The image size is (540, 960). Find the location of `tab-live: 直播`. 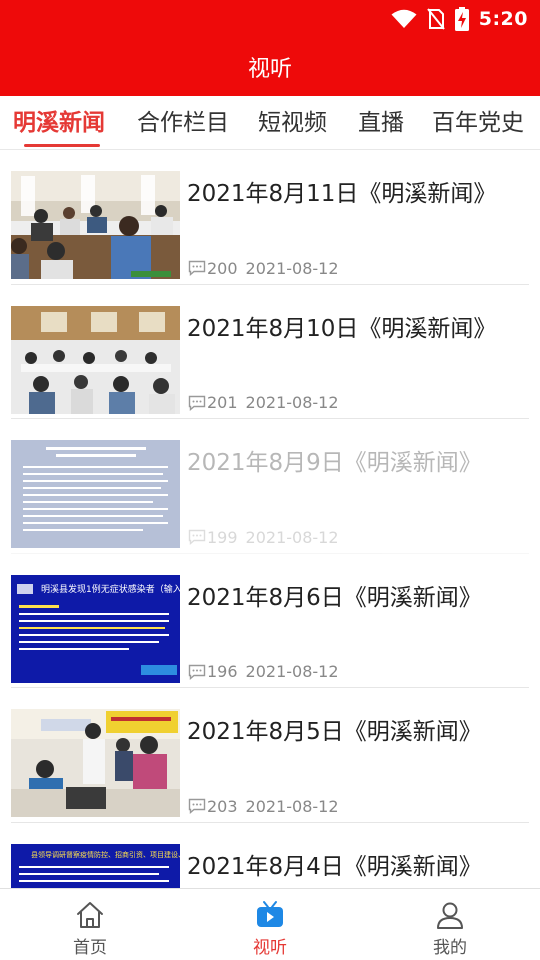

tab-live: 直播 is located at coordinates (381, 123).